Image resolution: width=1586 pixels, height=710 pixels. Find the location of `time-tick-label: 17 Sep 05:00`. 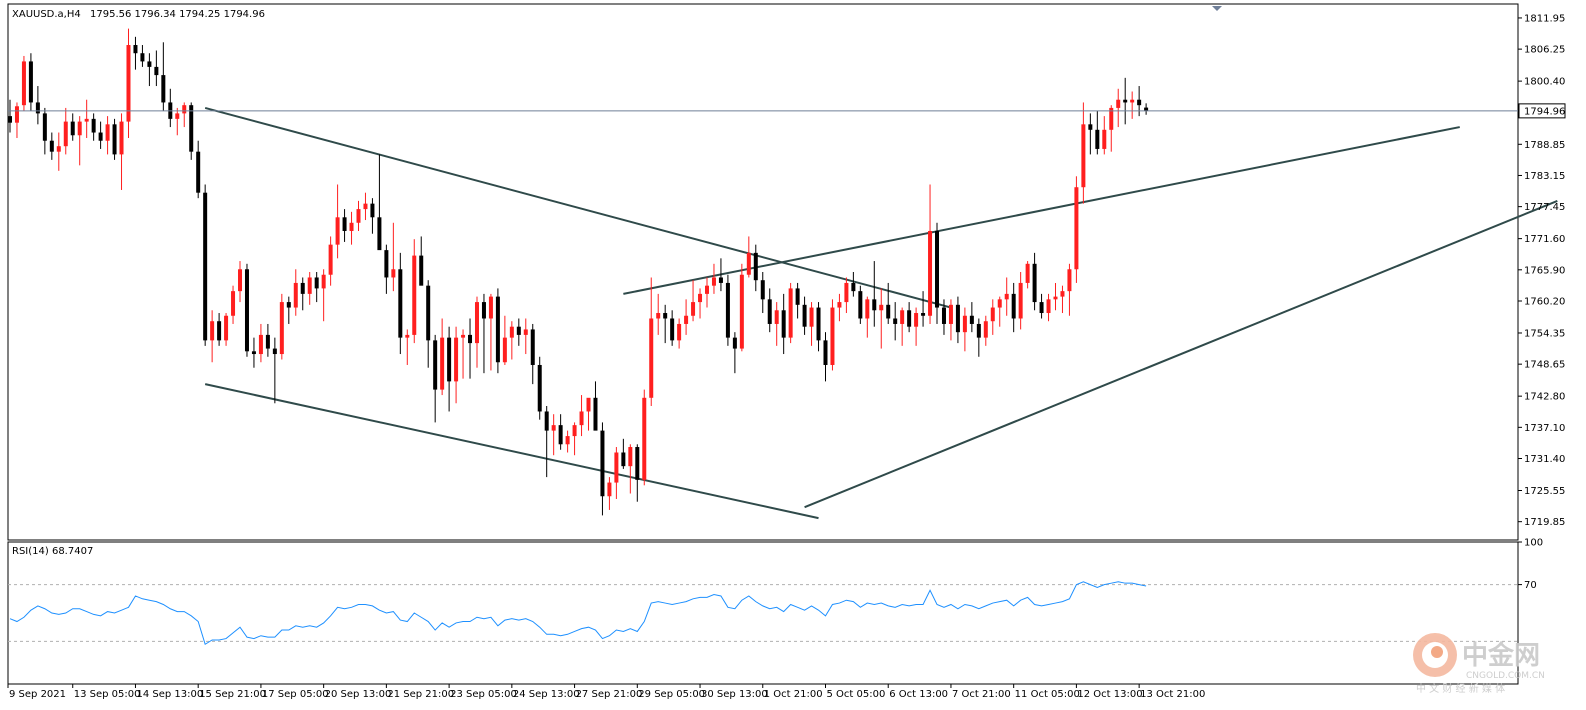

time-tick-label: 17 Sep 05:00 is located at coordinates (295, 694).